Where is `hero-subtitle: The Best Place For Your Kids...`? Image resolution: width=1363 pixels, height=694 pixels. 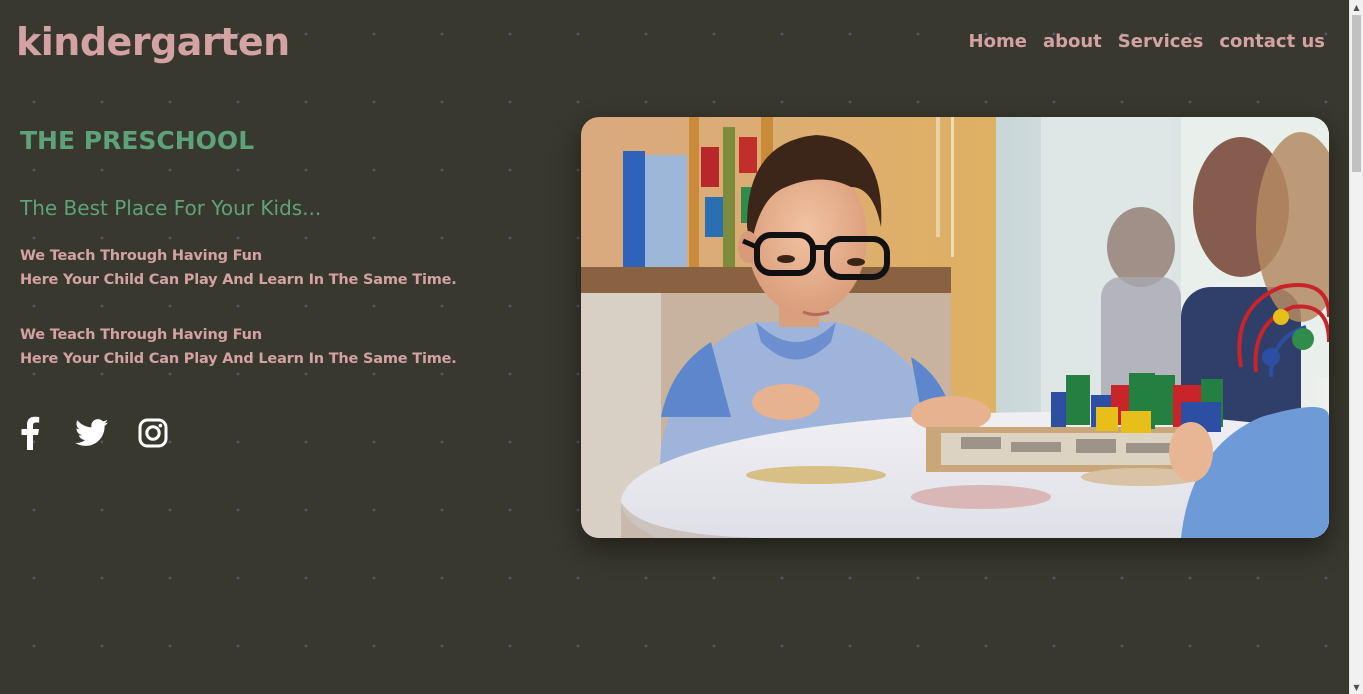
hero-subtitle: The Best Place For Your Kids... is located at coordinates (171, 208).